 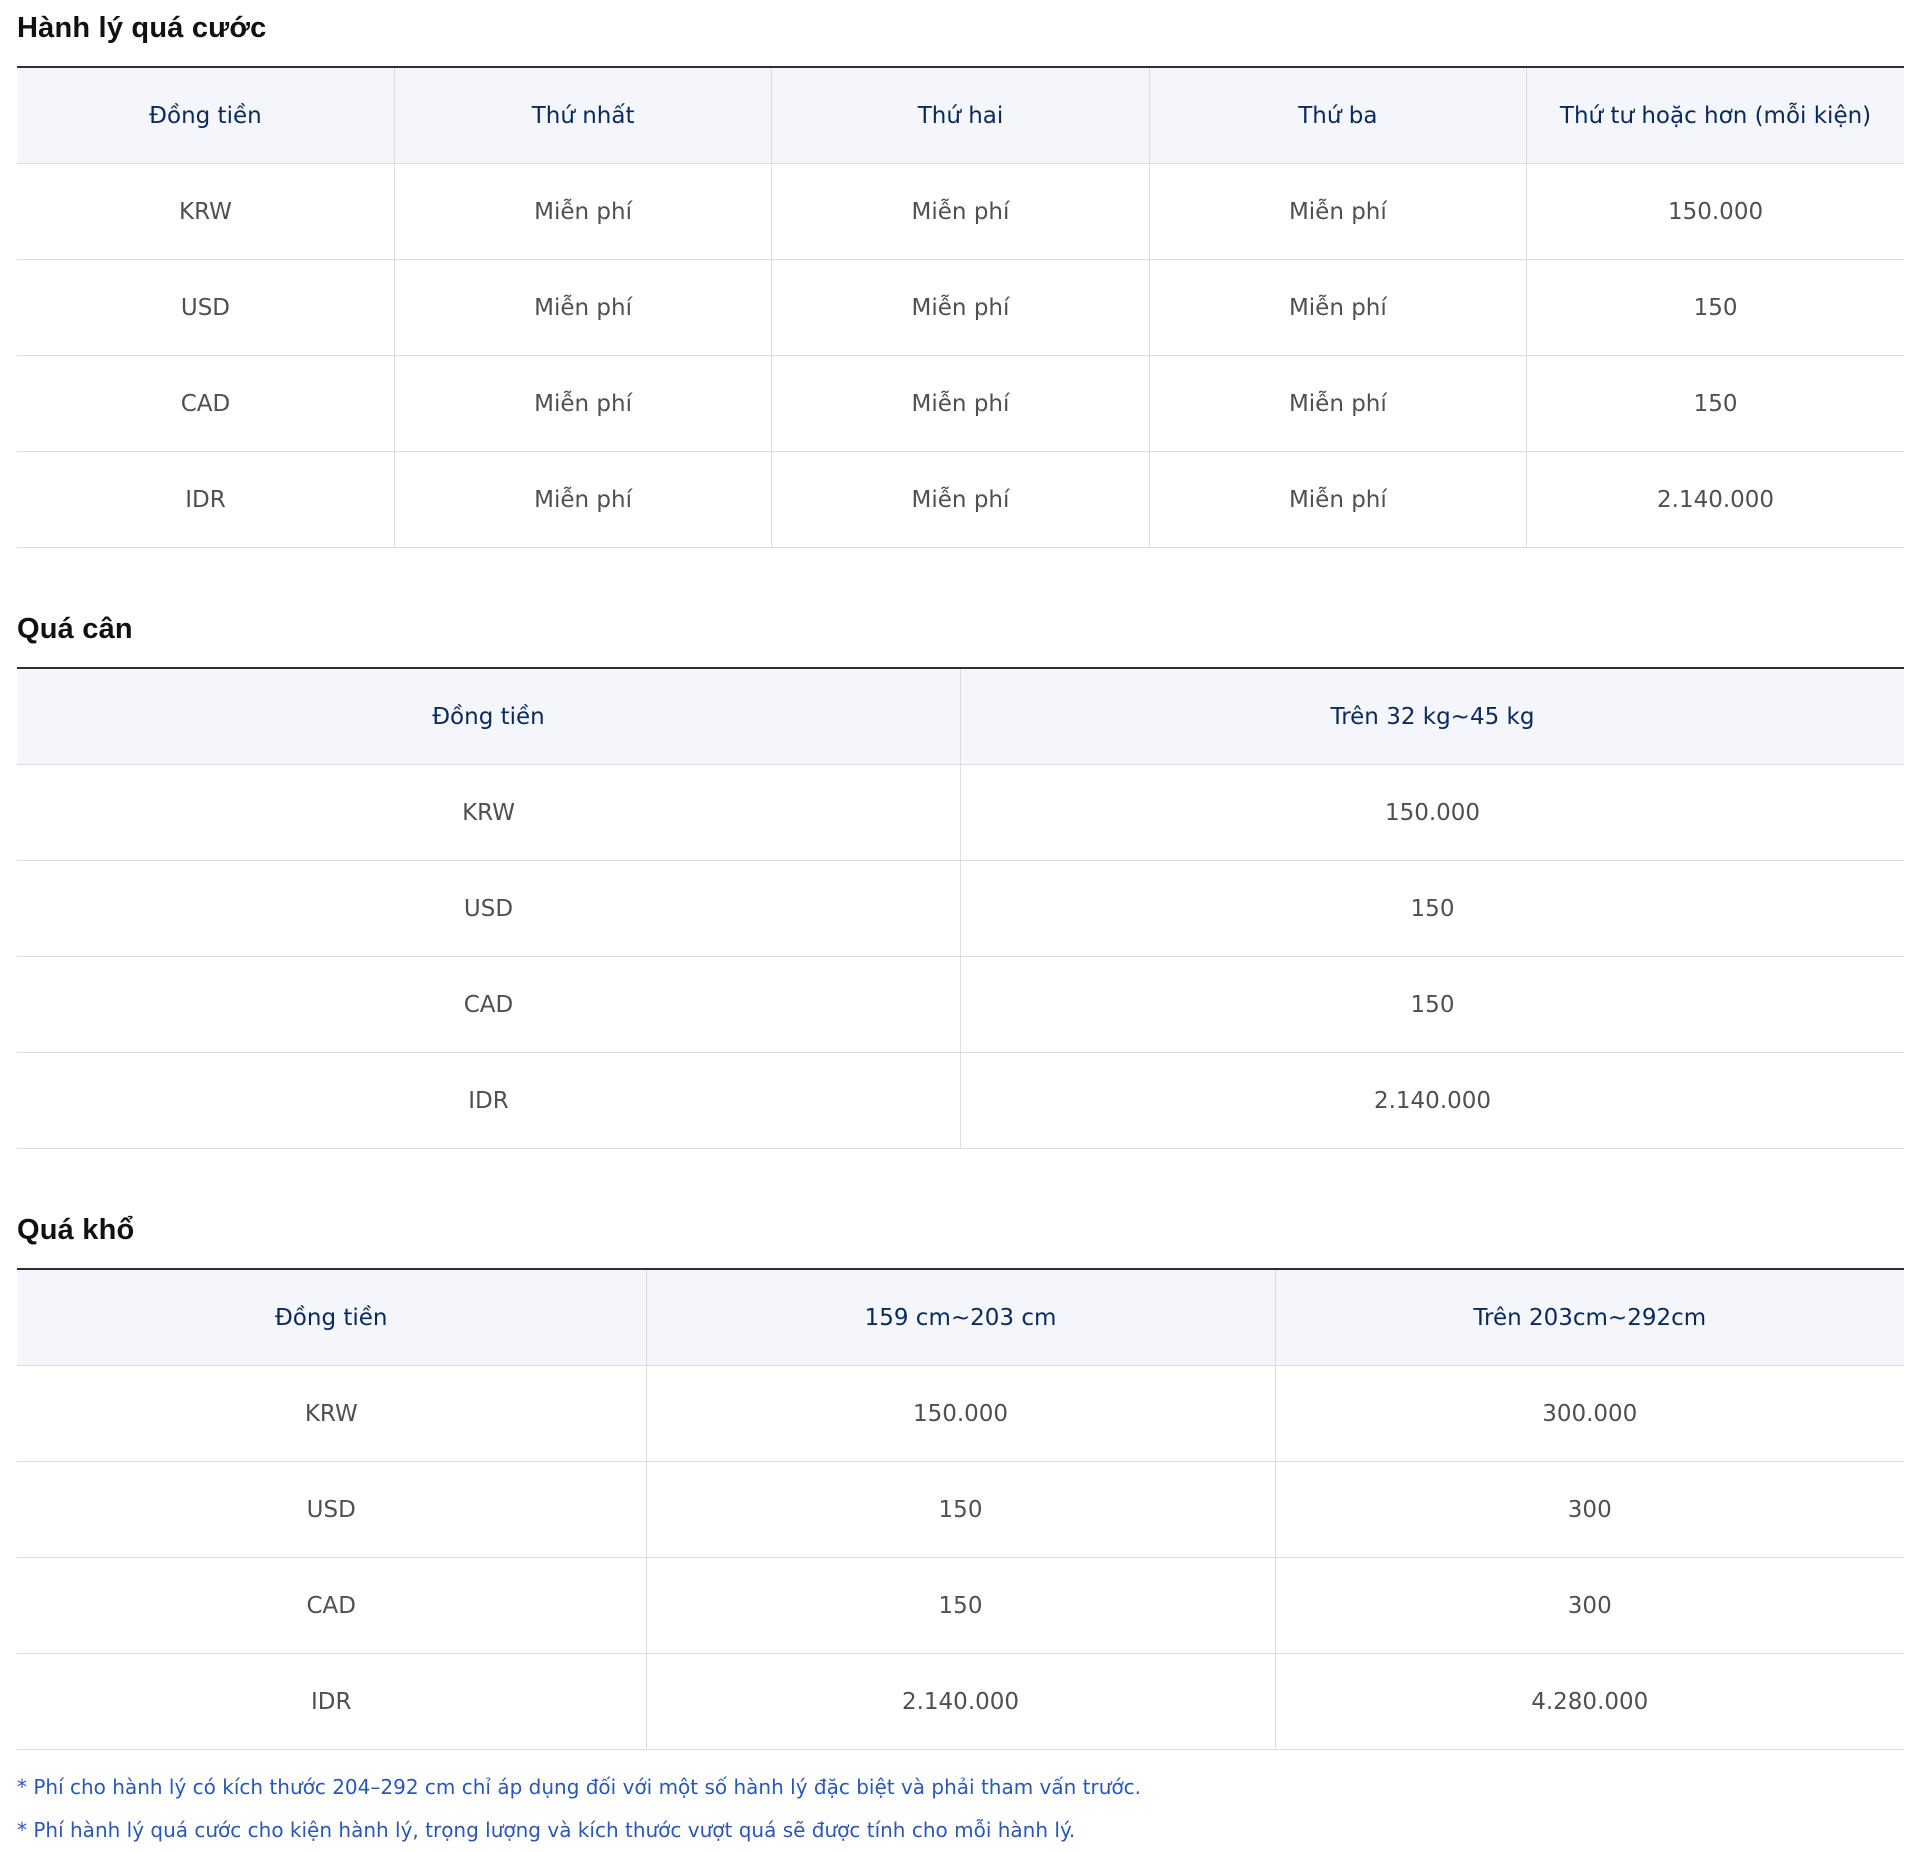 I want to click on table-row: KRW Miễn phí Miễn phí Miễn phí 150.000, so click(x=960, y=211).